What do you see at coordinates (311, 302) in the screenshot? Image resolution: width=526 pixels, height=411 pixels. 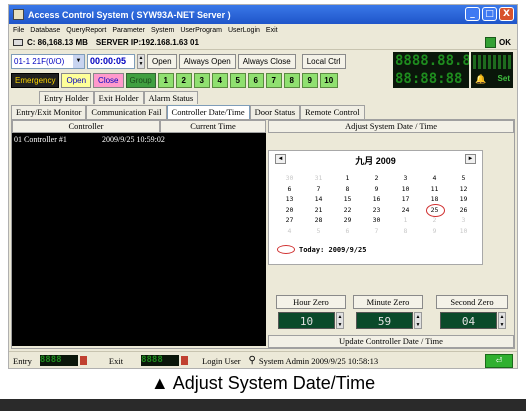 I see `hour-zero-button: Hour Zero` at bounding box center [311, 302].